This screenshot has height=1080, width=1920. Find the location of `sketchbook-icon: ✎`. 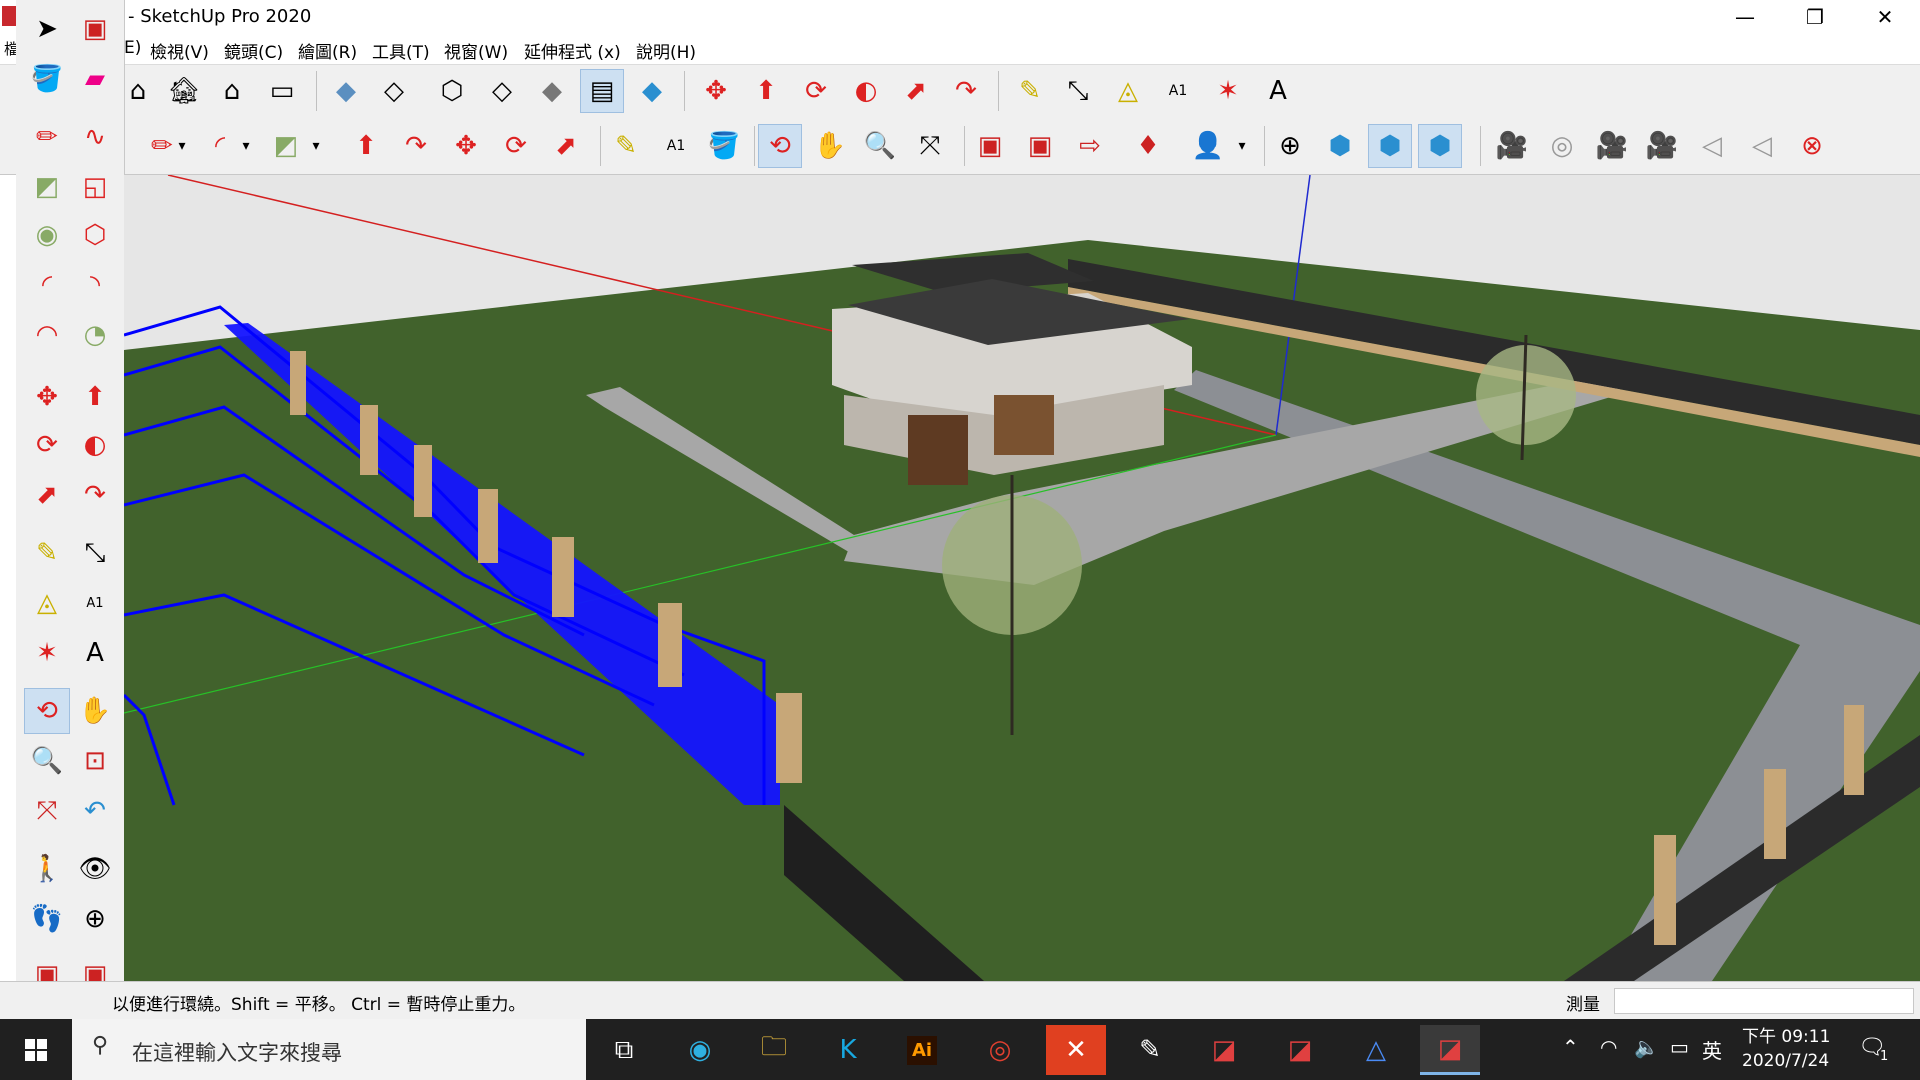

sketchbook-icon: ✎ is located at coordinates (1150, 1050).